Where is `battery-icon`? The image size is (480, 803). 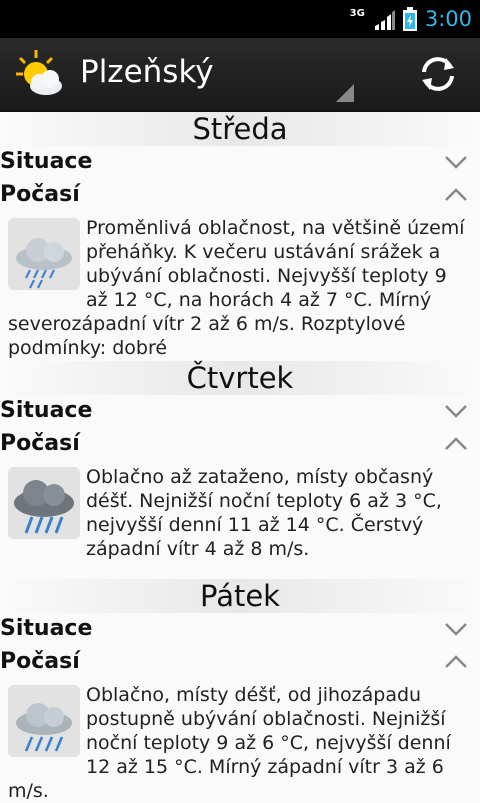
battery-icon is located at coordinates (409, 19).